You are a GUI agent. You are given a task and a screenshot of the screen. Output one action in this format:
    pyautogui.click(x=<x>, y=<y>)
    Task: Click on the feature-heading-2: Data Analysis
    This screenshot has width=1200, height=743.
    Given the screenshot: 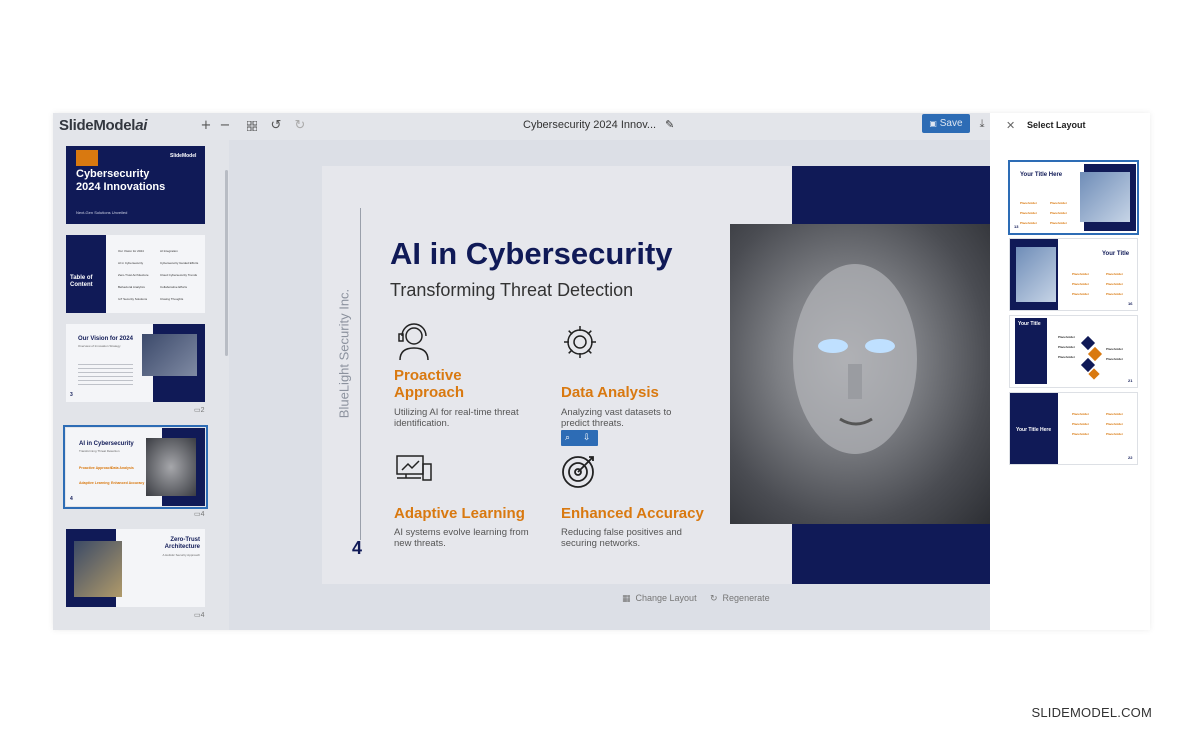 What is the action you would take?
    pyautogui.click(x=636, y=392)
    